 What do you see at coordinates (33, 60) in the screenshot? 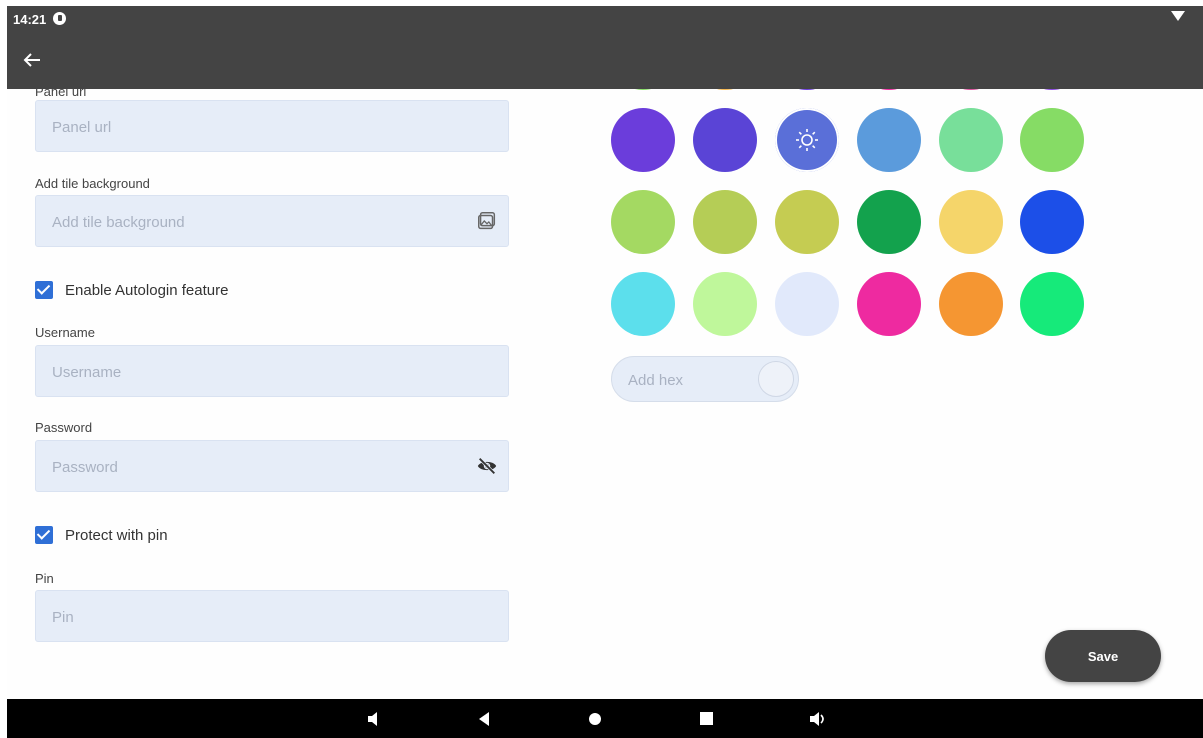
I see `back-arrow-icon` at bounding box center [33, 60].